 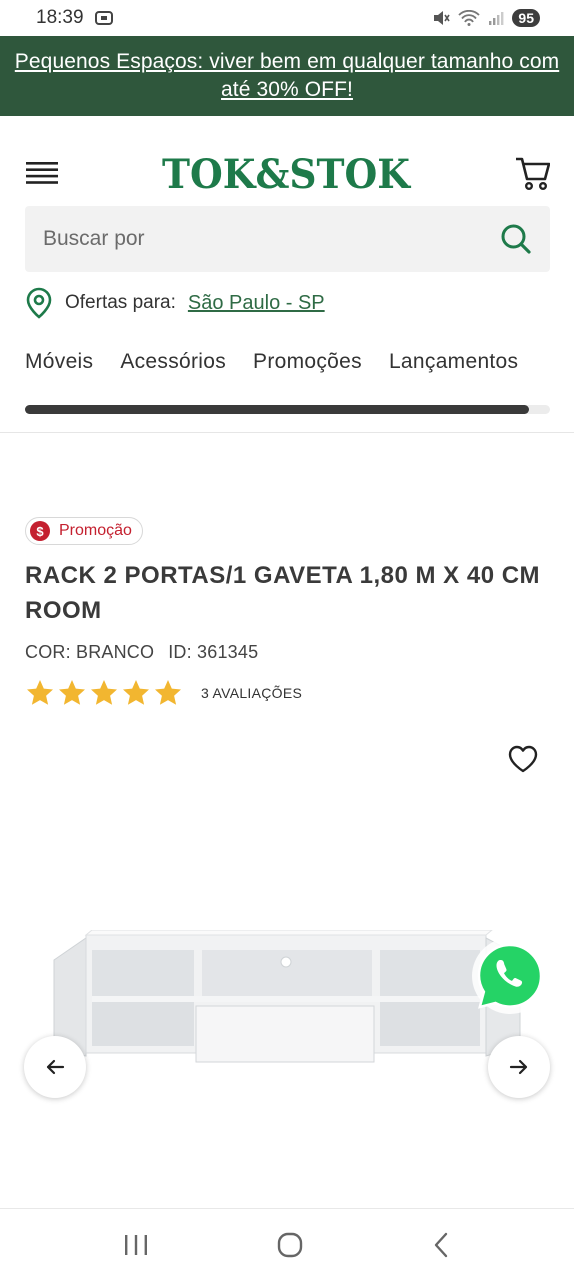 I want to click on header: TOK&STOK, so click(x=287, y=173).